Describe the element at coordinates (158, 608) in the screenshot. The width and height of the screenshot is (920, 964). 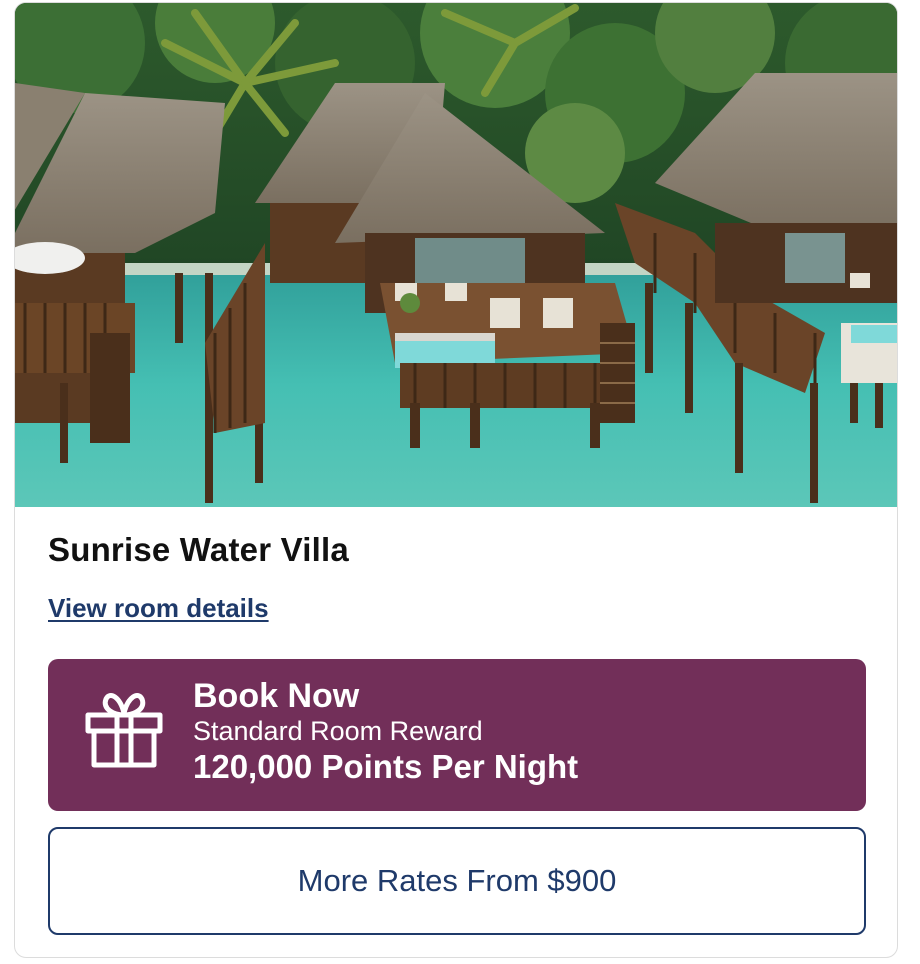
I see `view-room-details-link: View room details` at that location.